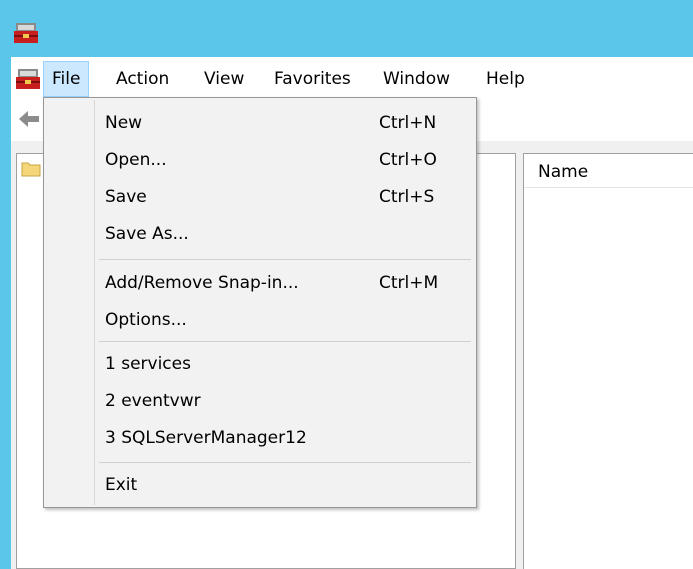  What do you see at coordinates (260, 160) in the screenshot?
I see `menu-item-open: Open... Ctrl+O` at bounding box center [260, 160].